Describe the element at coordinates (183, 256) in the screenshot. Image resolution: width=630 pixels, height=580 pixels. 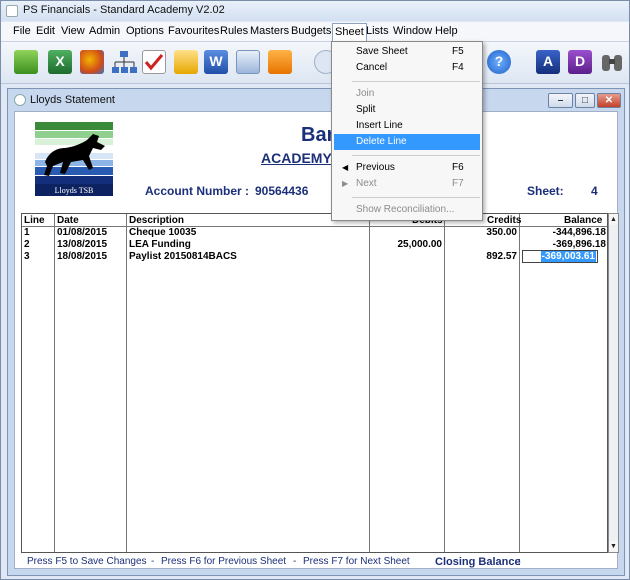
I see `row3-description: Paylist 20150814BACS` at that location.